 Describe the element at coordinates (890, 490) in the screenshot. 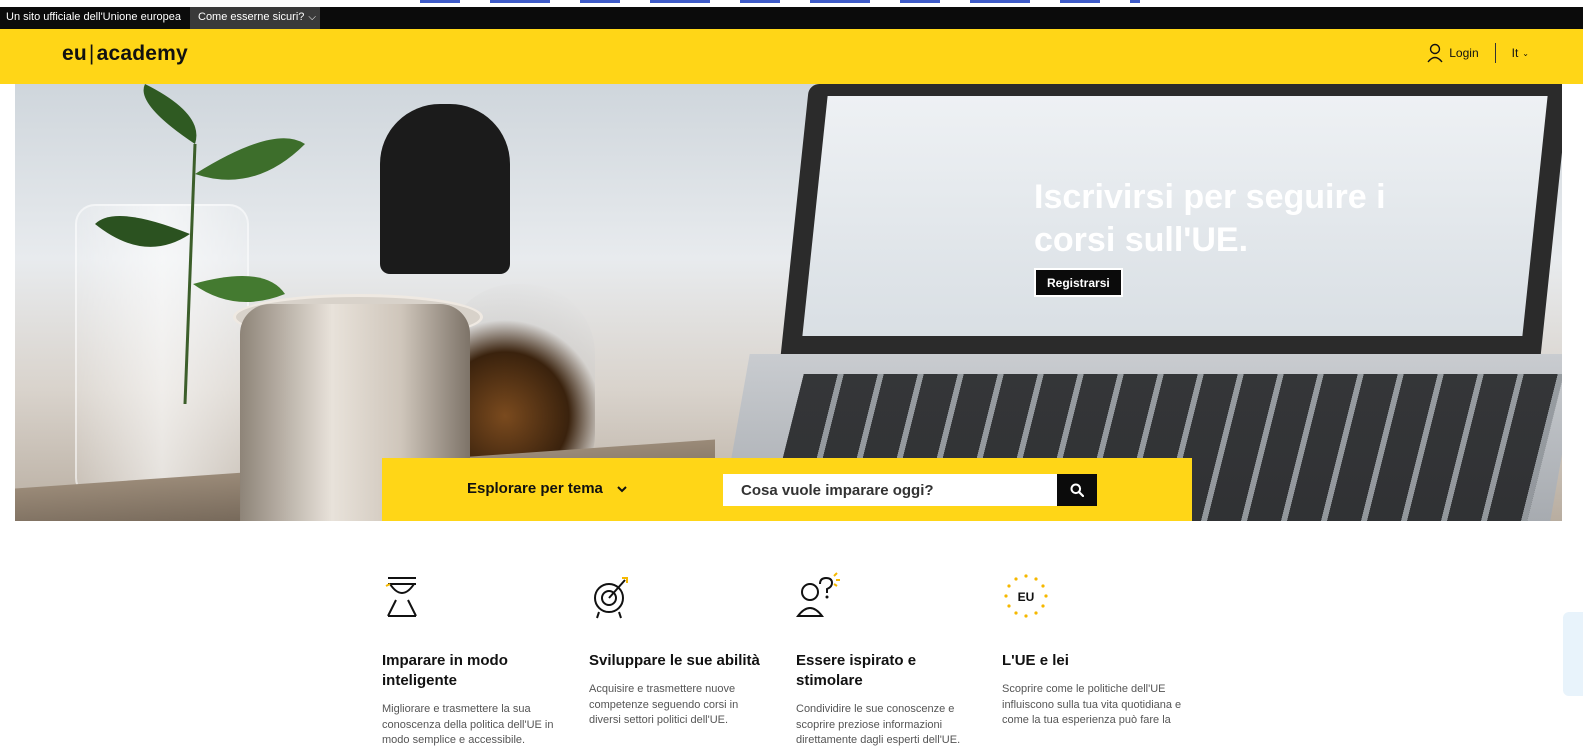

I see `search-input` at that location.